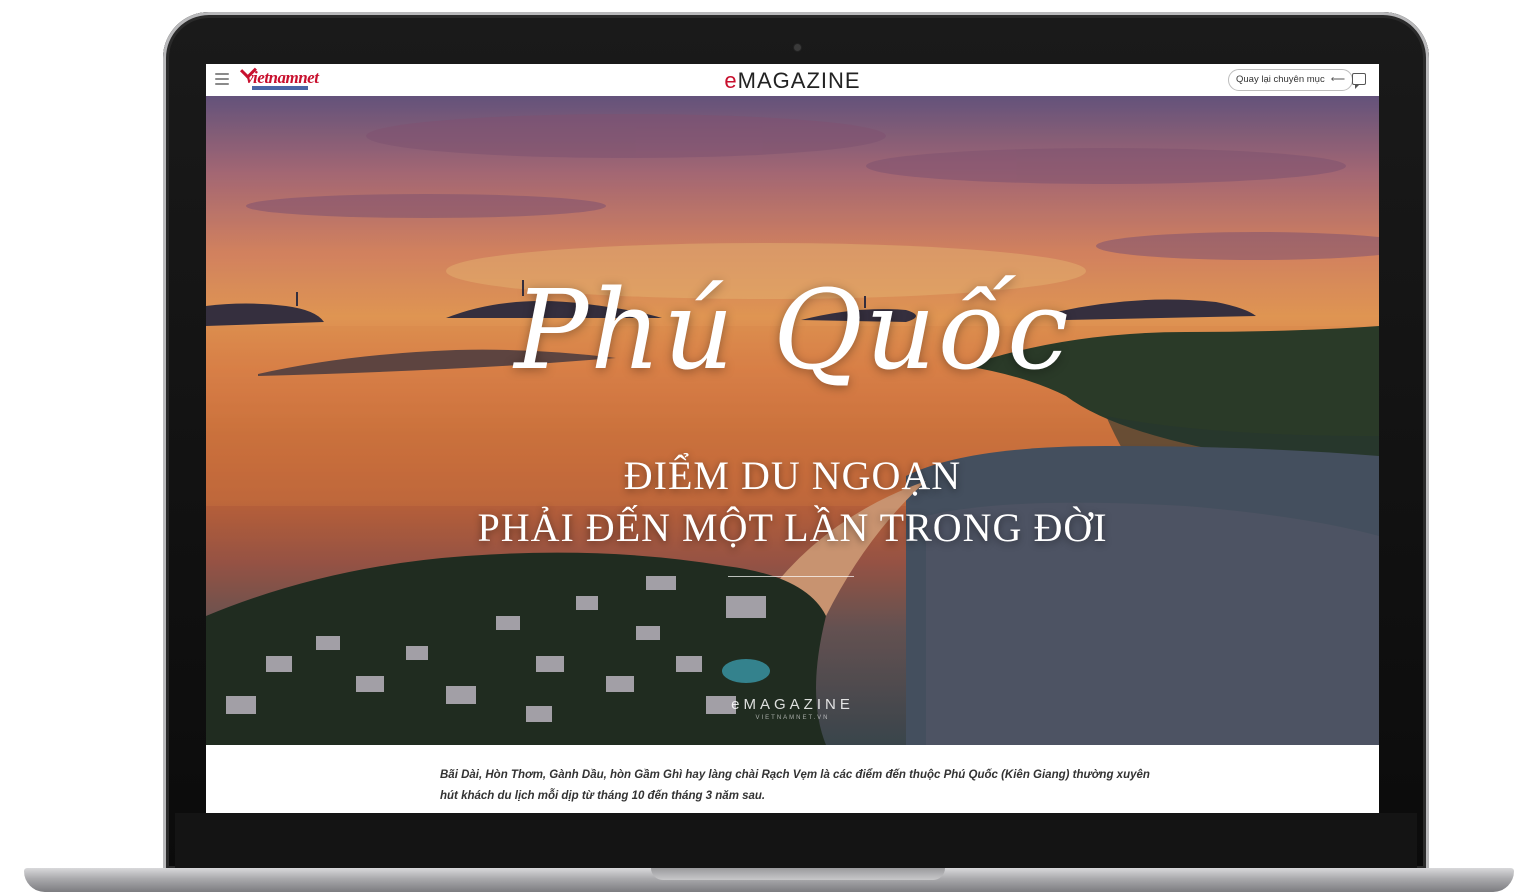  Describe the element at coordinates (797, 47) in the screenshot. I see `camera-icon` at that location.